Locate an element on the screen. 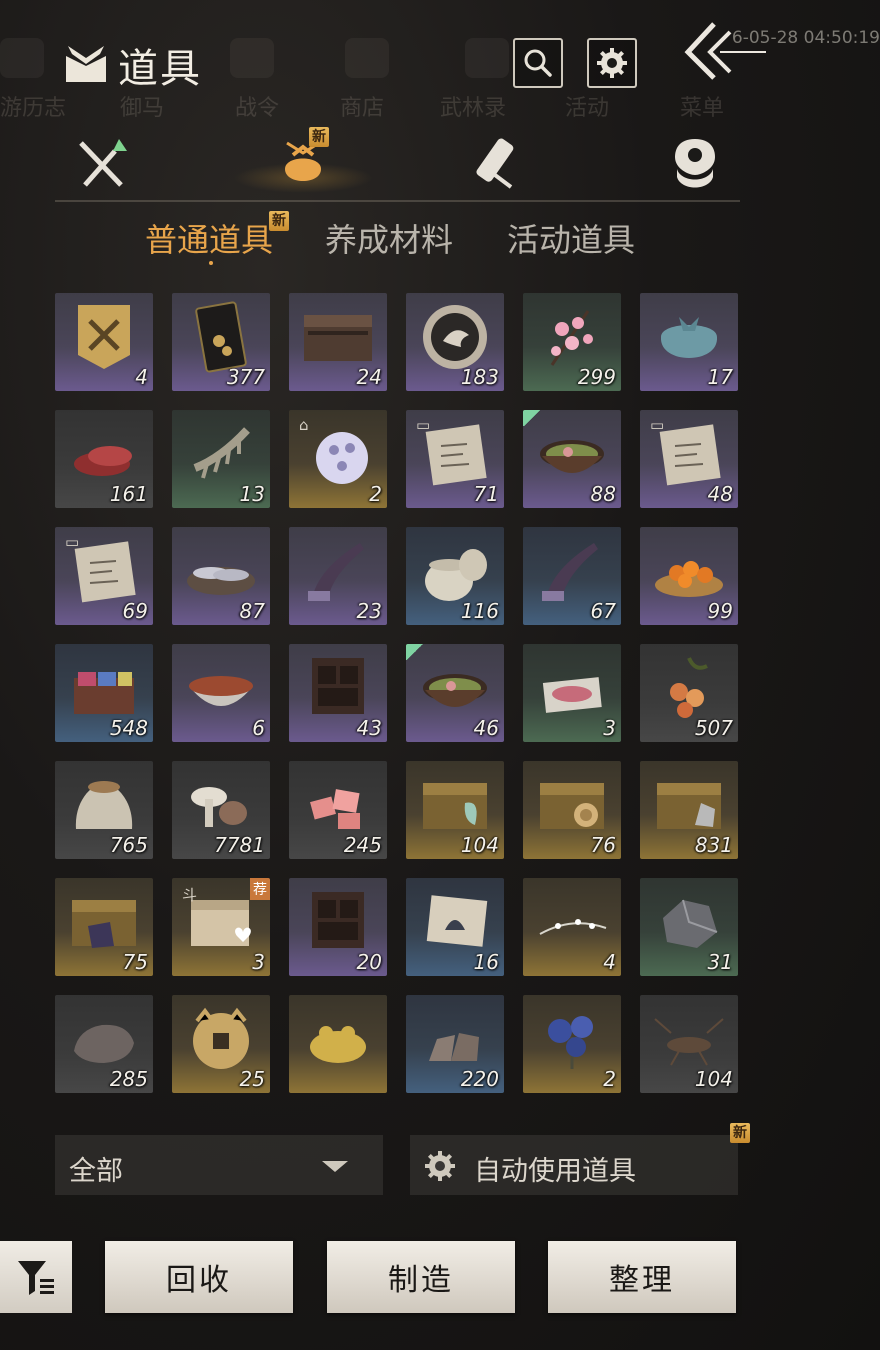 Image resolution: width=880 pixels, height=1350 pixels. sort-filter-button is located at coordinates (36, 1277).